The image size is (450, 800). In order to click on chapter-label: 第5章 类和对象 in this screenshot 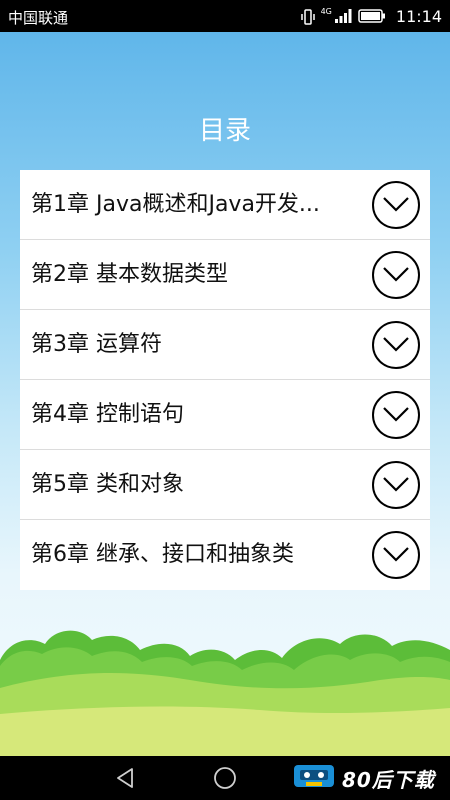, I will do `click(107, 484)`.